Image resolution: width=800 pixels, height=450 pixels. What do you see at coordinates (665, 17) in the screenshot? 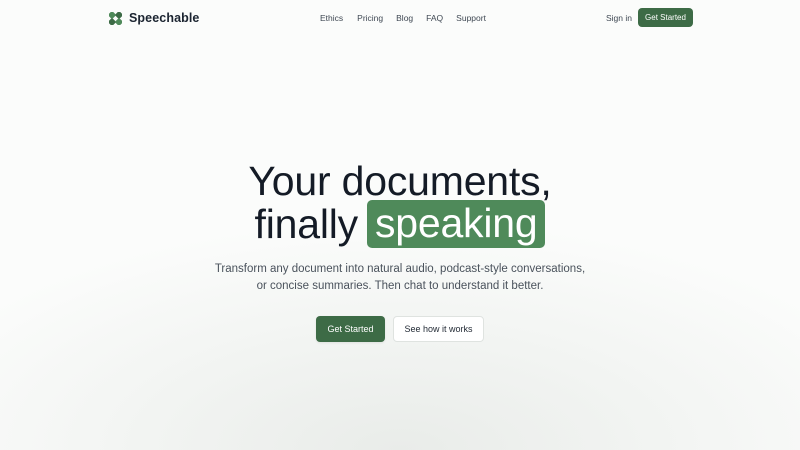
I see `nav-get-started-button: Get Started` at bounding box center [665, 17].